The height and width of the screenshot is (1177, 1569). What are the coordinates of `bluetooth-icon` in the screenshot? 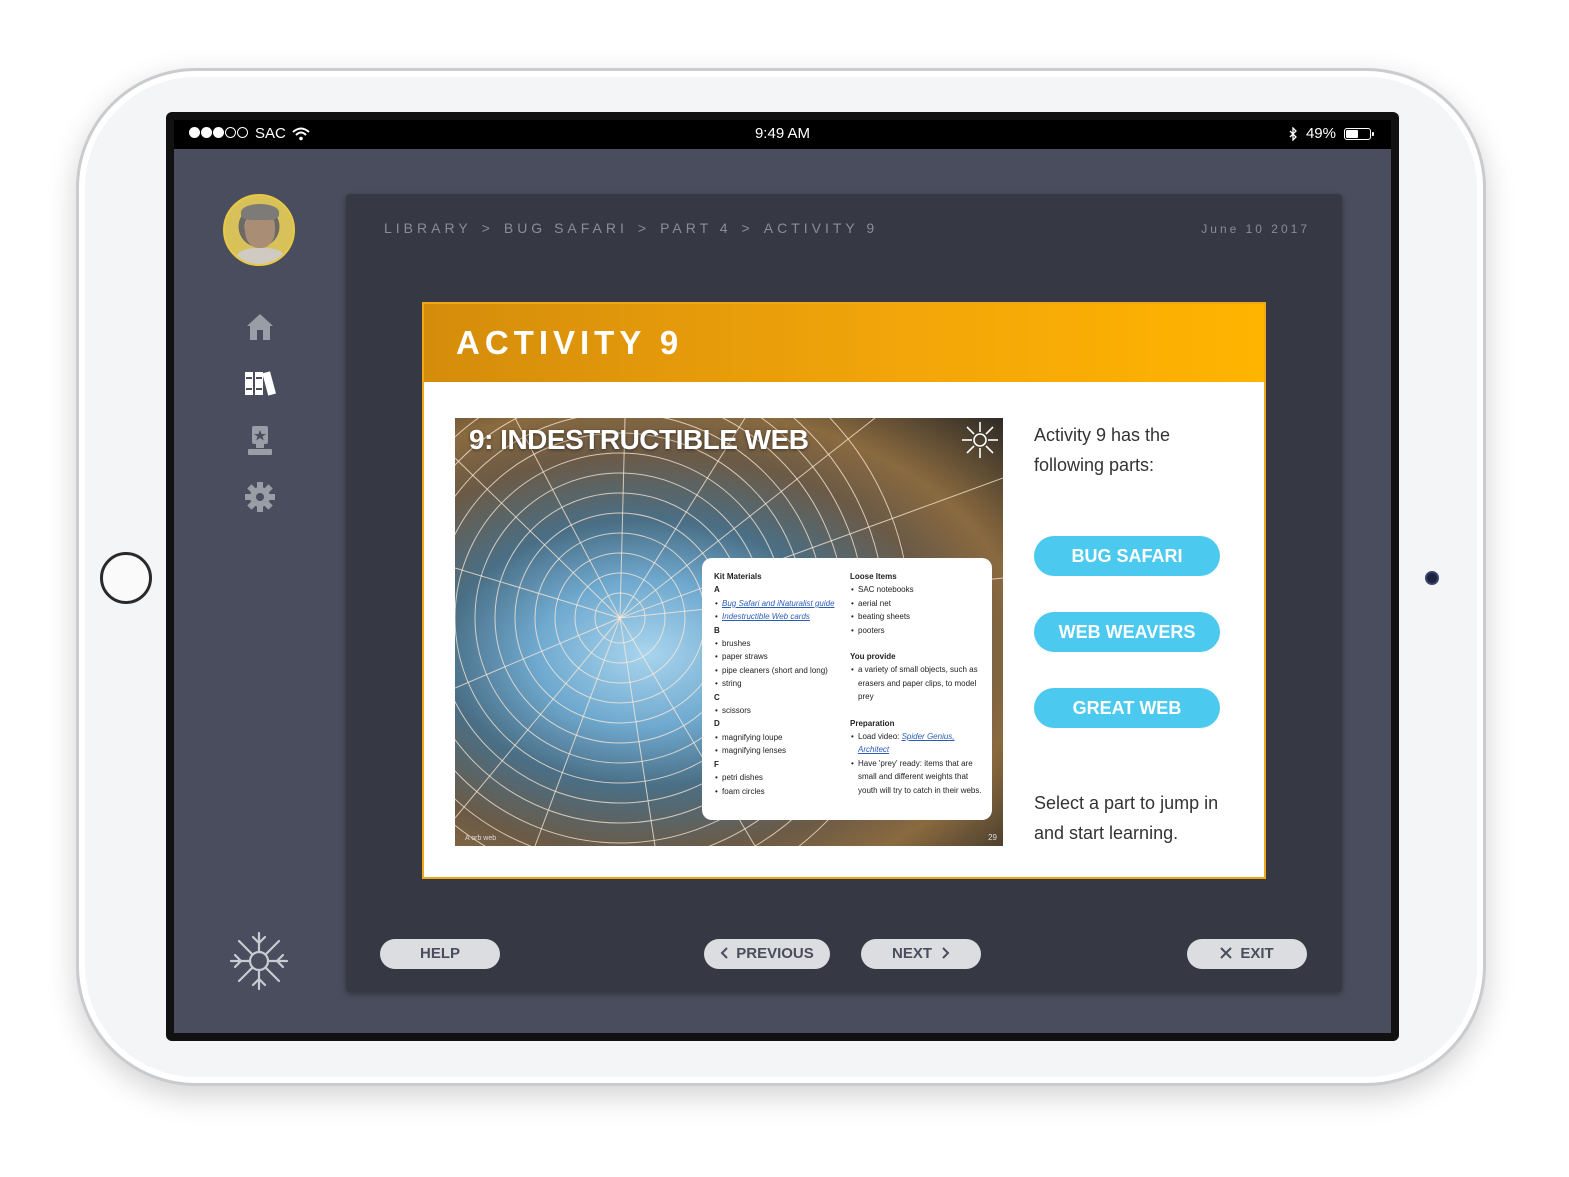 It's located at (1293, 133).